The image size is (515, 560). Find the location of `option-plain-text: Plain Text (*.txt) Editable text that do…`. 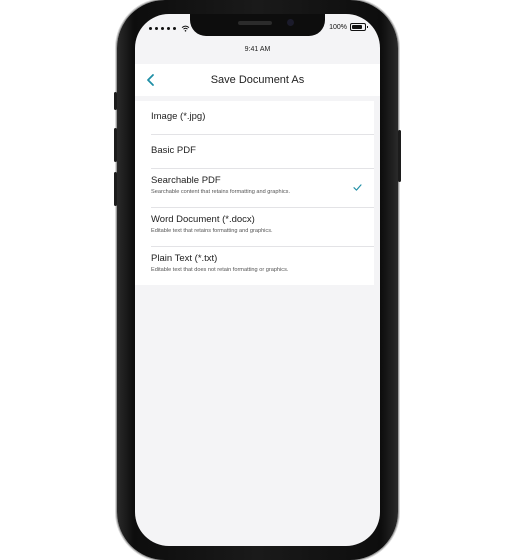

option-plain-text: Plain Text (*.txt) Editable text that do… is located at coordinates (262, 266).